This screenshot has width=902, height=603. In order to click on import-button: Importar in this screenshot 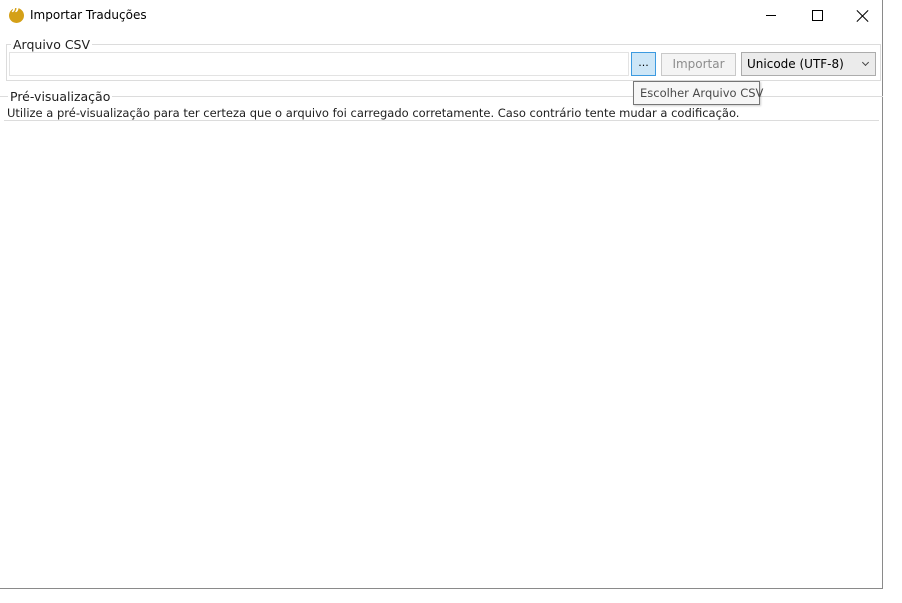, I will do `click(698, 64)`.